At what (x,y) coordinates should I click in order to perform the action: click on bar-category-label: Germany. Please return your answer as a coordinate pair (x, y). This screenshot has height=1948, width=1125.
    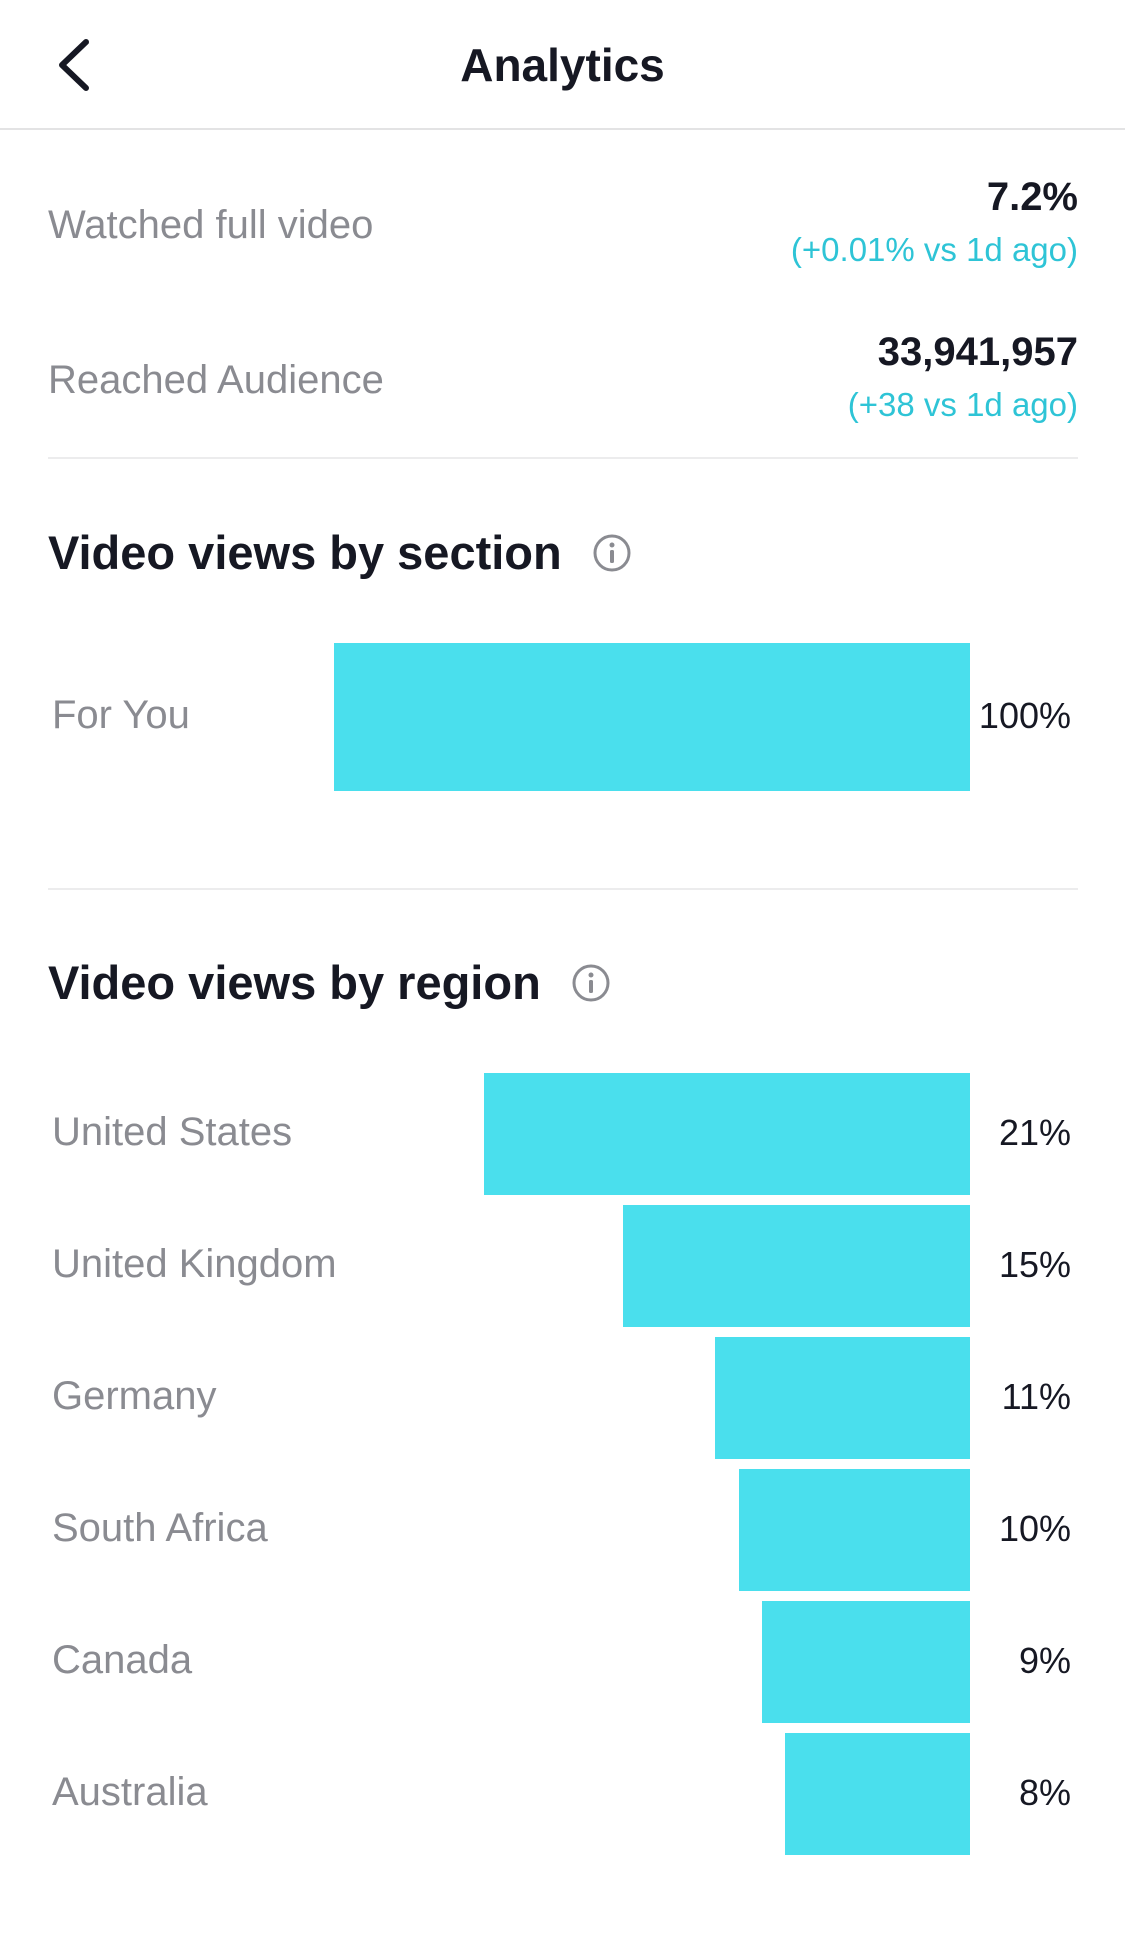
    Looking at the image, I should click on (134, 1396).